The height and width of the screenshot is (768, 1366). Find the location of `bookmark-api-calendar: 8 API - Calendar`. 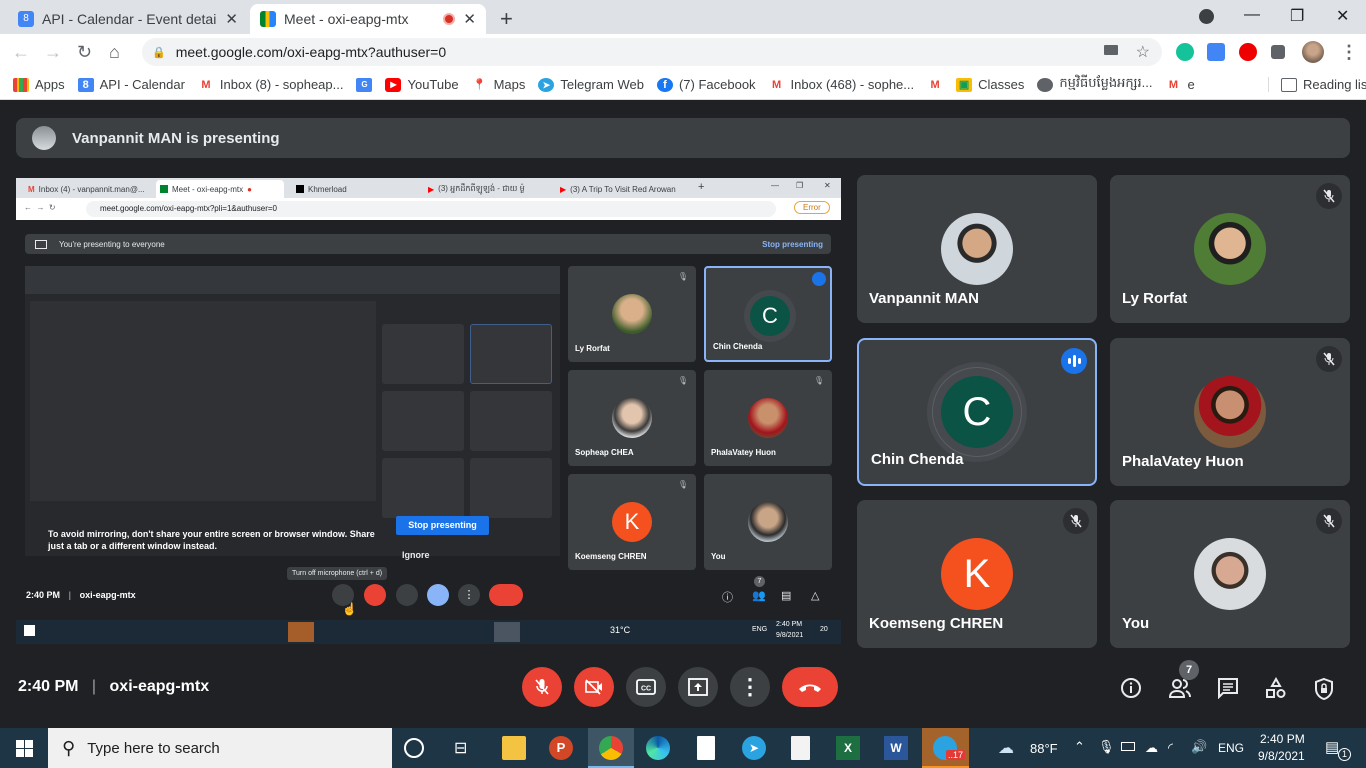

bookmark-api-calendar: 8 API - Calendar is located at coordinates (131, 84).